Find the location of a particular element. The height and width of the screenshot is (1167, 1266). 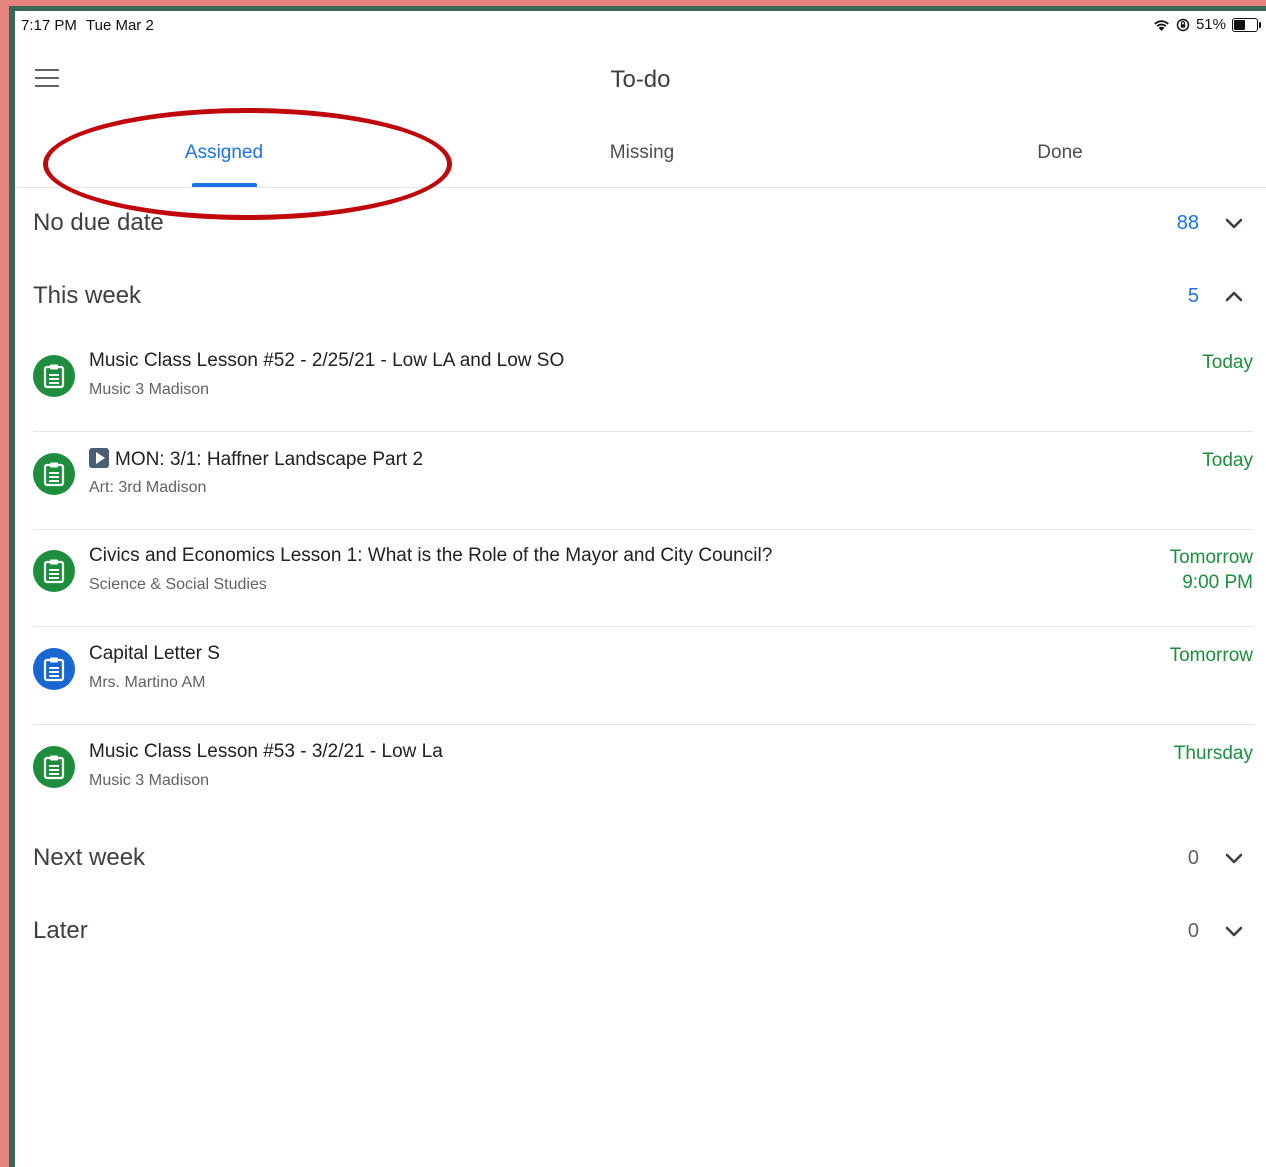

wifi-icon is located at coordinates (1161, 25).